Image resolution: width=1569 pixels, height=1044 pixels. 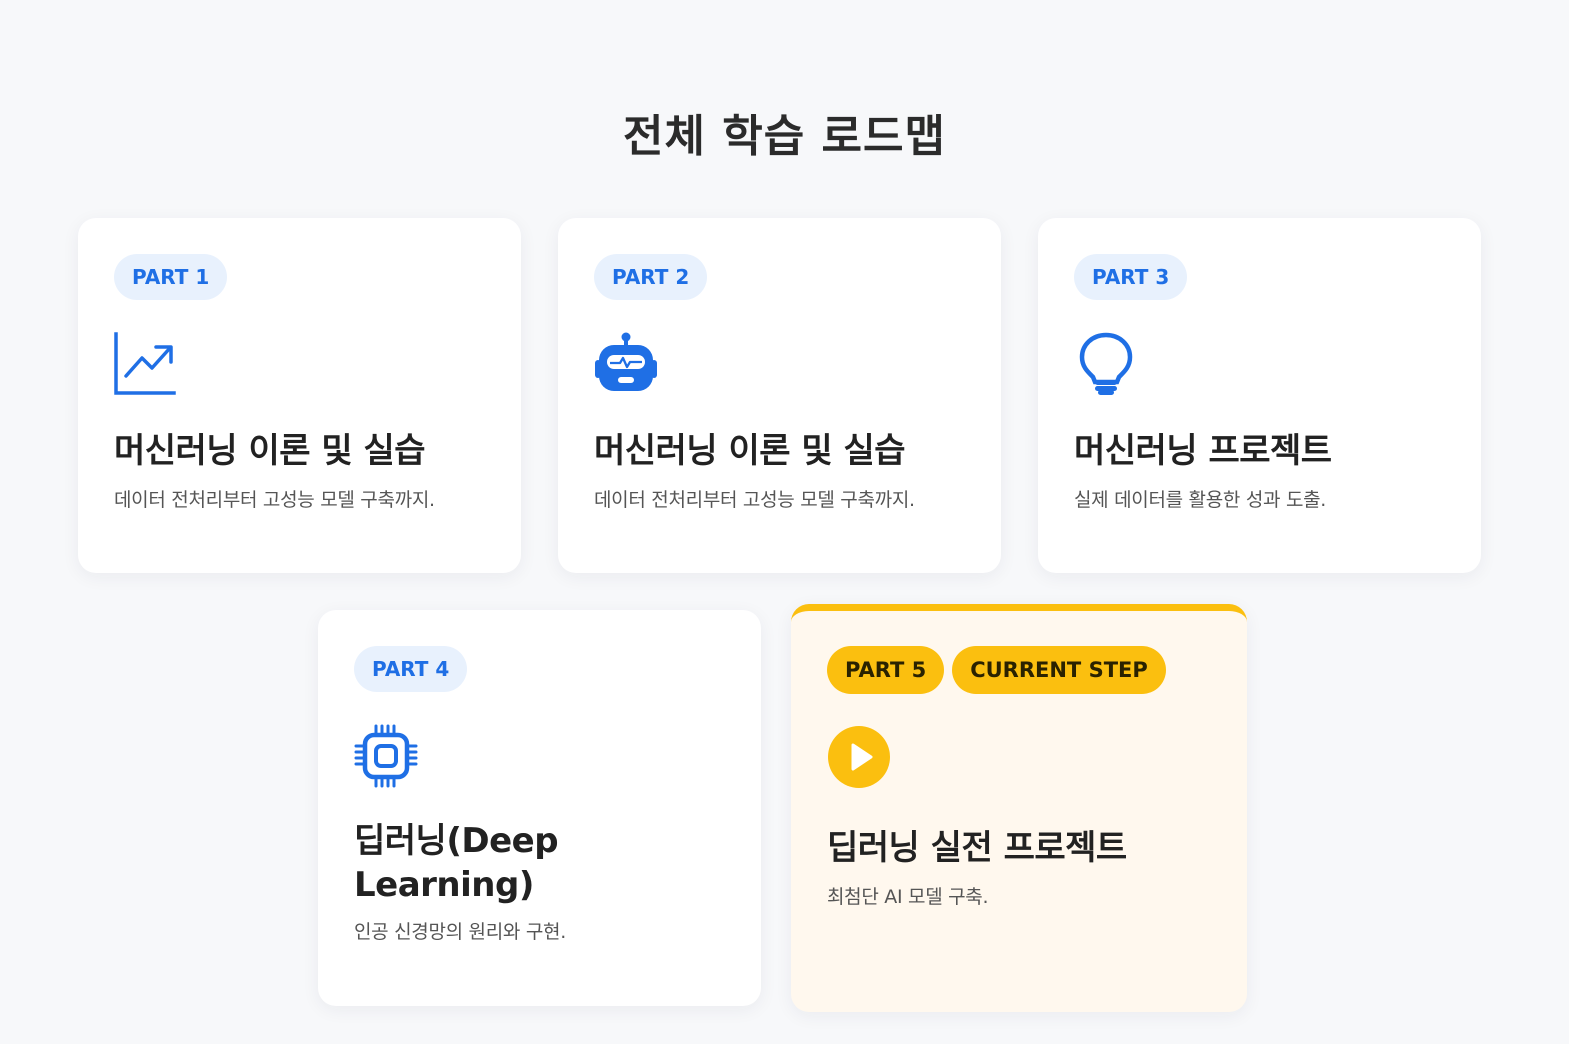 What do you see at coordinates (977, 848) in the screenshot?
I see `card-title: 딥러닝 실전 프로젝트` at bounding box center [977, 848].